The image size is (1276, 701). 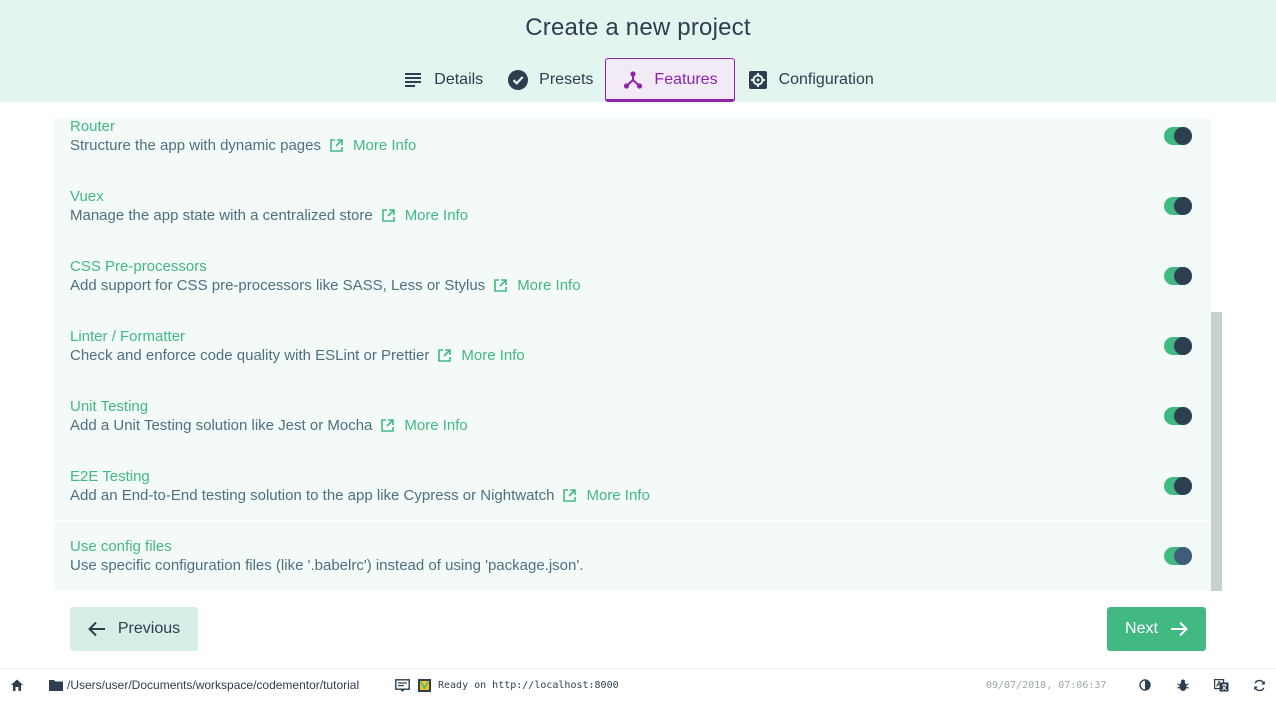 What do you see at coordinates (1259, 685) in the screenshot?
I see `refresh-icon` at bounding box center [1259, 685].